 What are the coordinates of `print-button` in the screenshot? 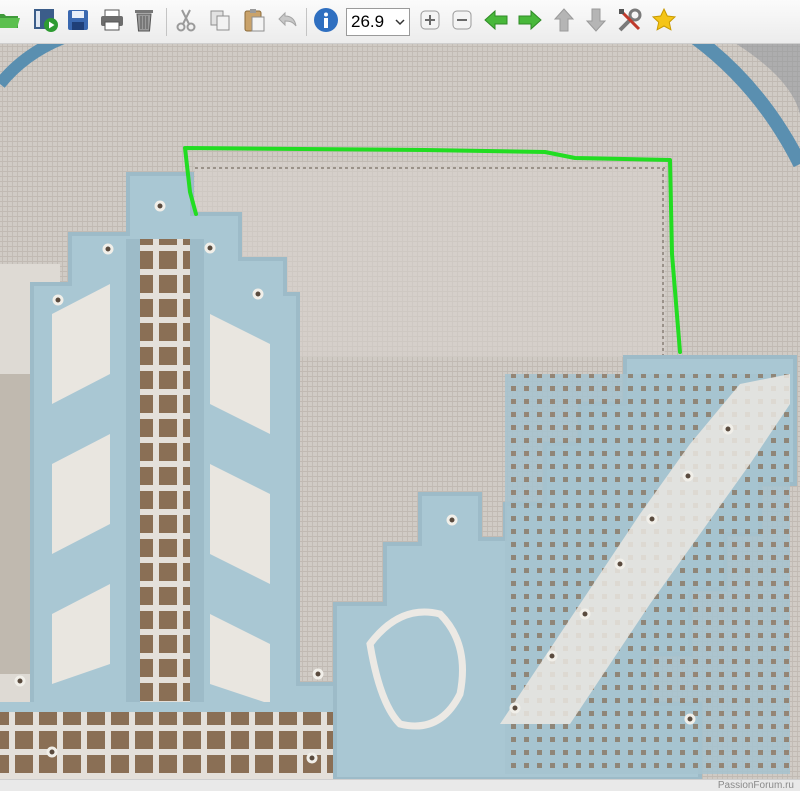 It's located at (112, 22).